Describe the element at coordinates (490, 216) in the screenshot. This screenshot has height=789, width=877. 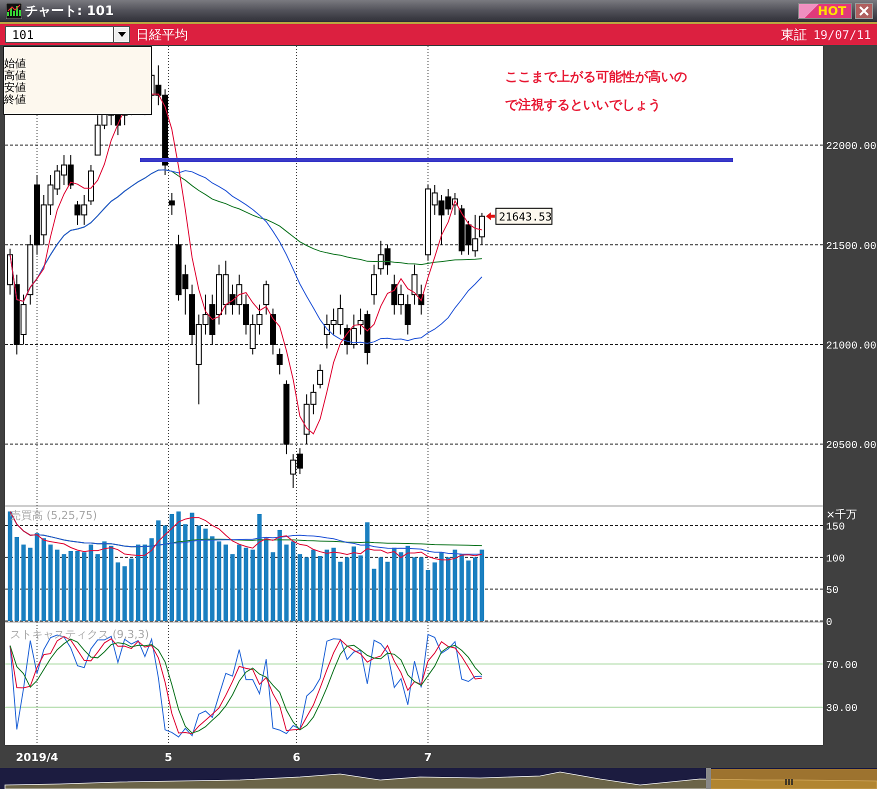
I see `arrow-icon` at that location.